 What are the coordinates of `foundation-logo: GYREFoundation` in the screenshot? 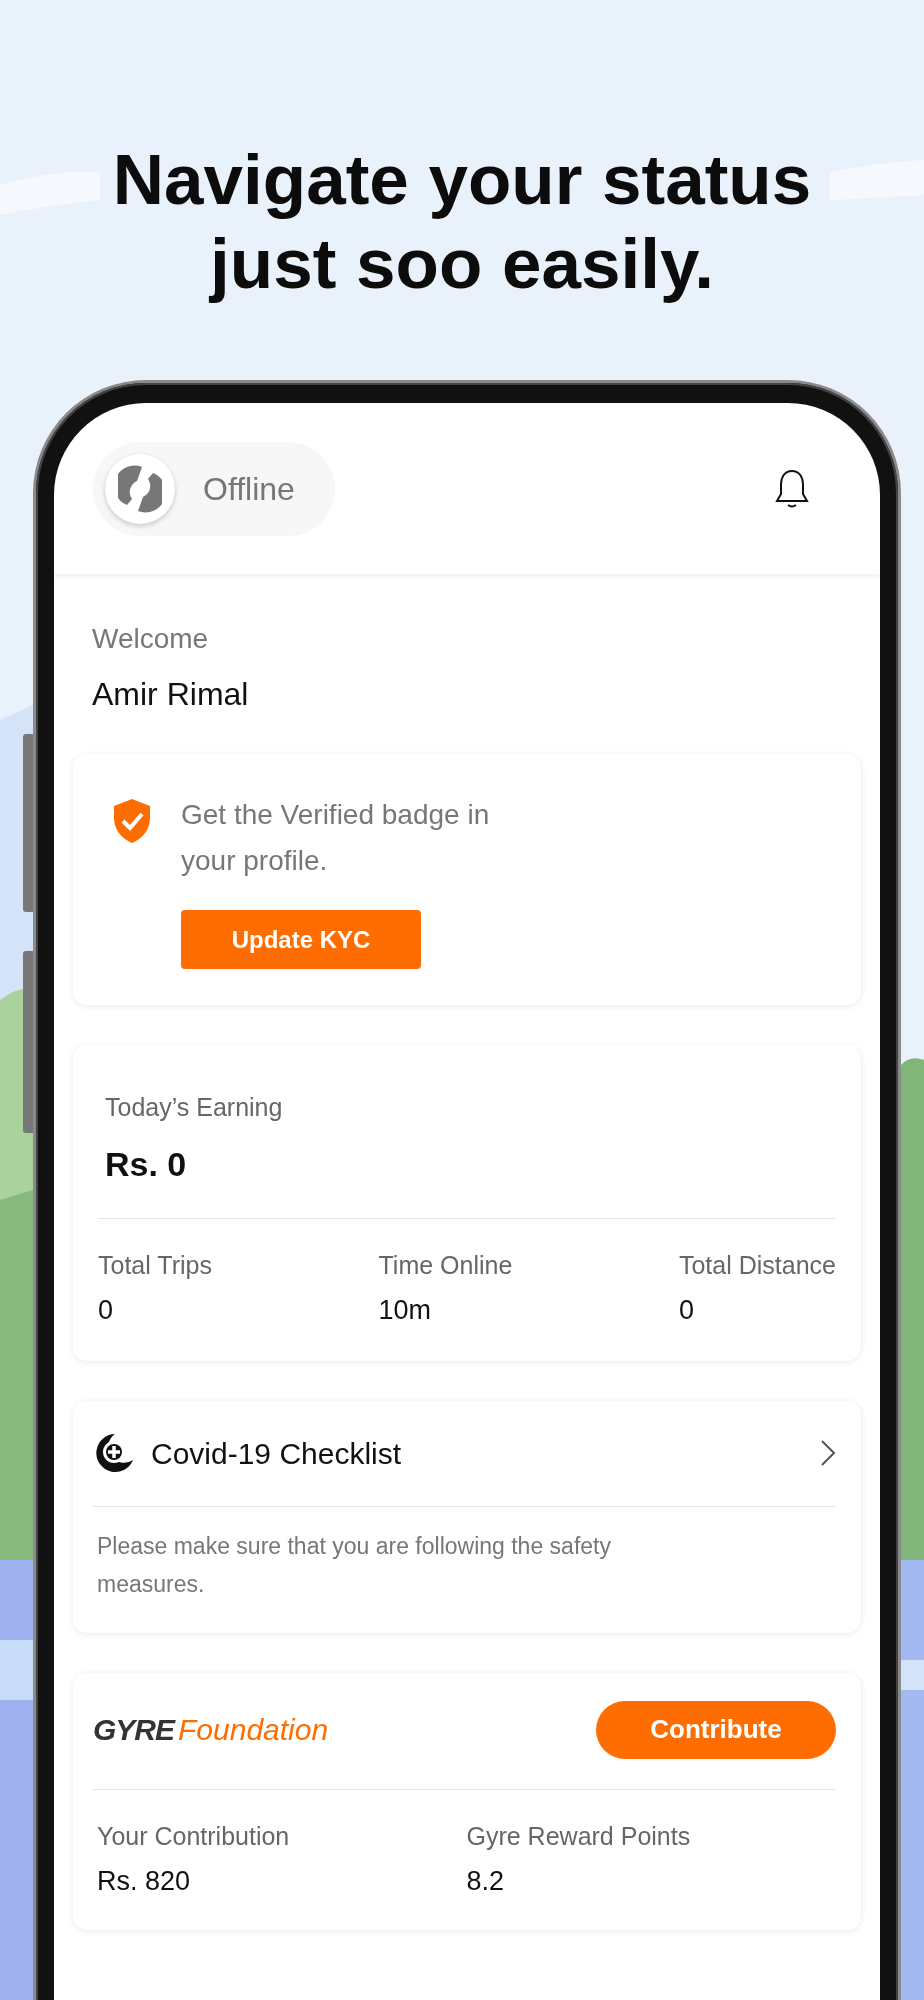 It's located at (211, 1730).